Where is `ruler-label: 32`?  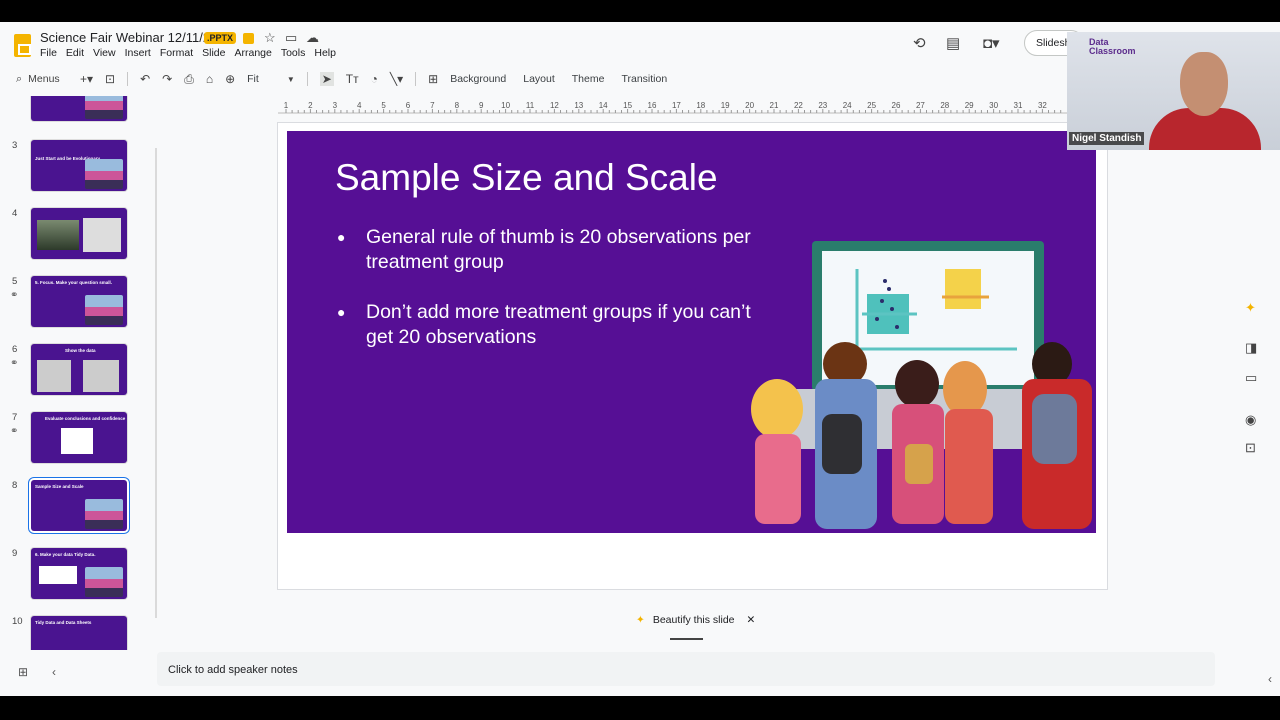 ruler-label: 32 is located at coordinates (1042, 105).